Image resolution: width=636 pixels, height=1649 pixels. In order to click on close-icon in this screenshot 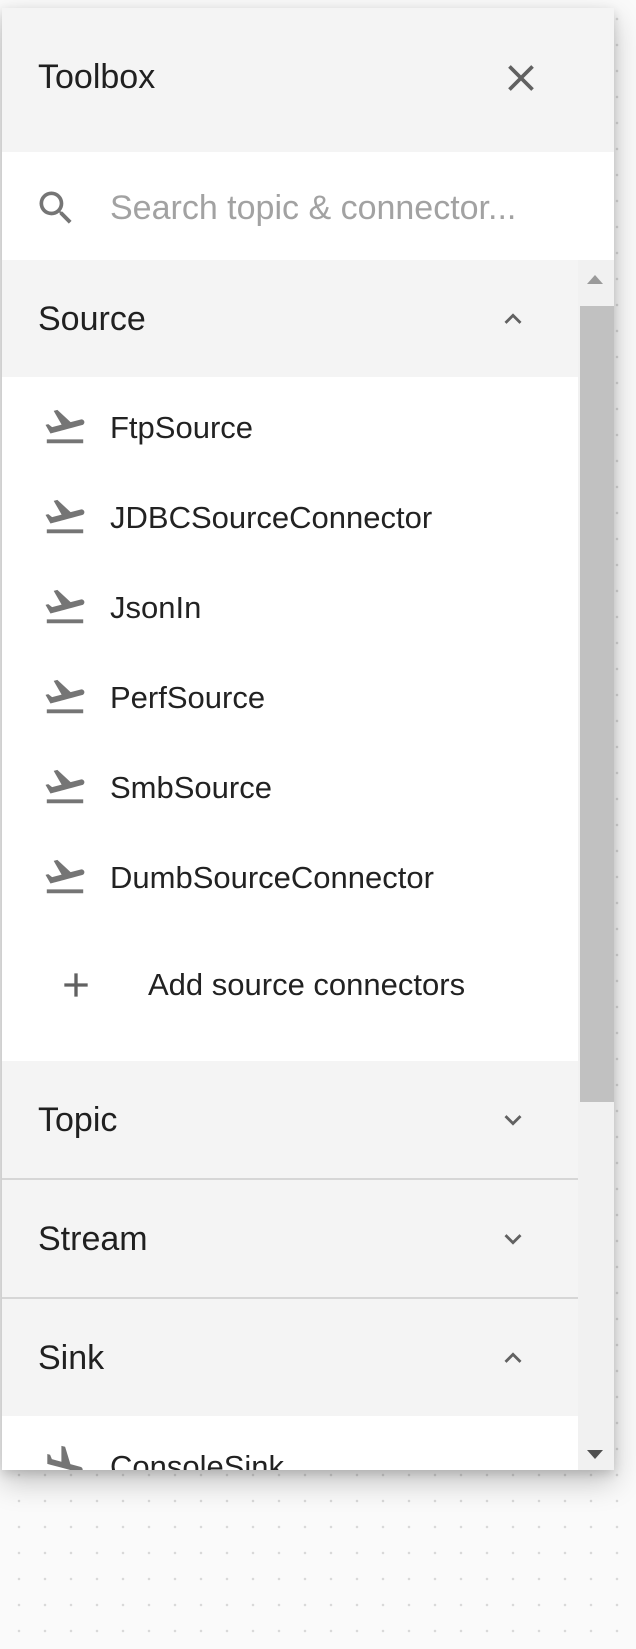, I will do `click(521, 78)`.